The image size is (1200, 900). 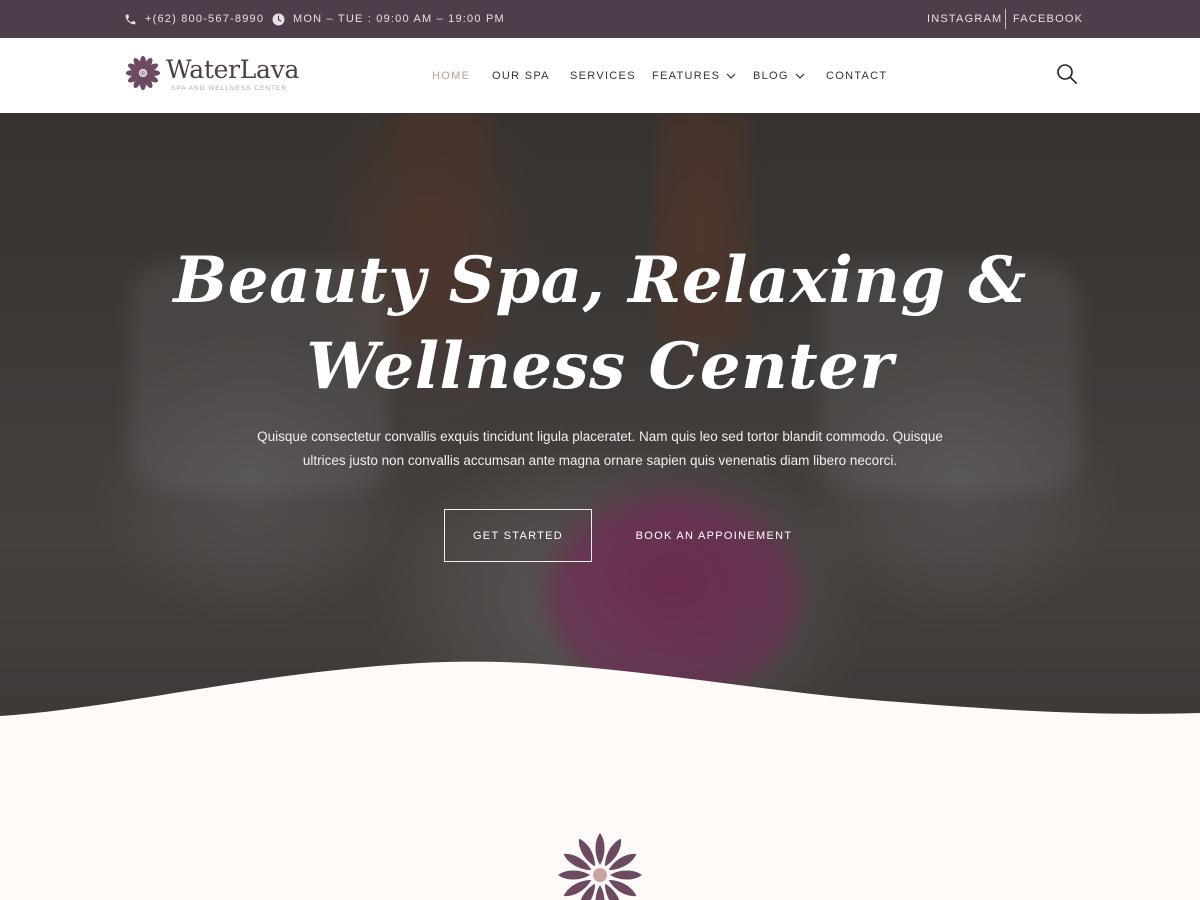 I want to click on hero-wave-divider, so click(x=600, y=693).